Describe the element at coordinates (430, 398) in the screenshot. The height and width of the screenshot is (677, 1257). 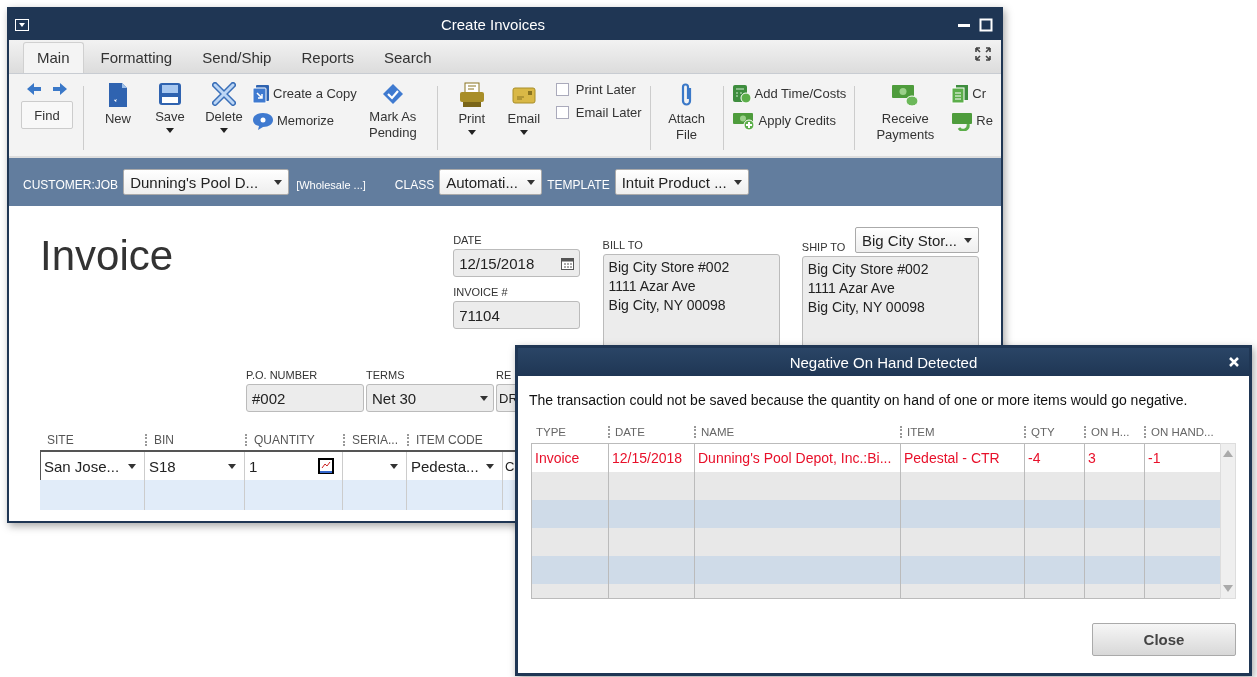
I see `terms-dropdown: Net 30` at that location.